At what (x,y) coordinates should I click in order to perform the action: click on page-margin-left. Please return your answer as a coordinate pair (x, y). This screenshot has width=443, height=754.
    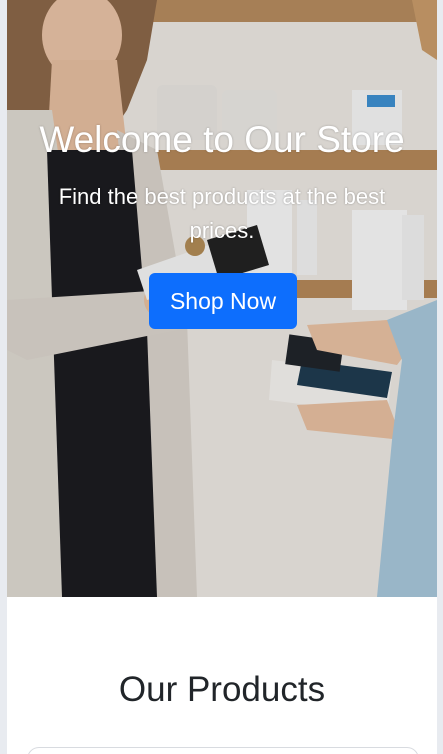
    Looking at the image, I should click on (3, 377).